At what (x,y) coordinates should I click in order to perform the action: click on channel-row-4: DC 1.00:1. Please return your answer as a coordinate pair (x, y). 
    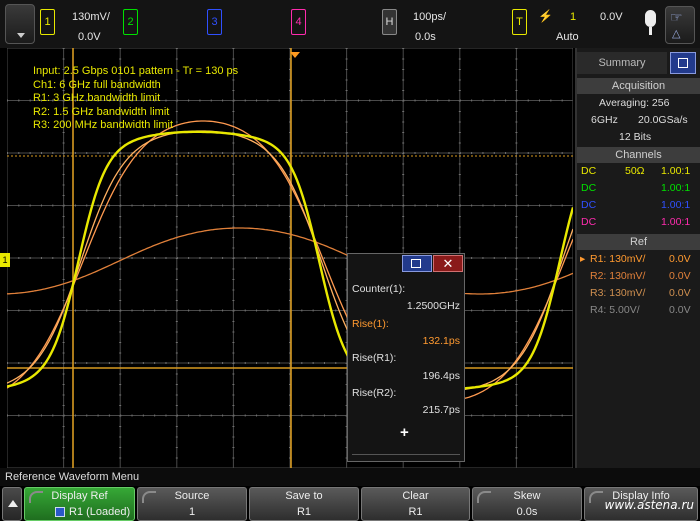
    Looking at the image, I should click on (638, 223).